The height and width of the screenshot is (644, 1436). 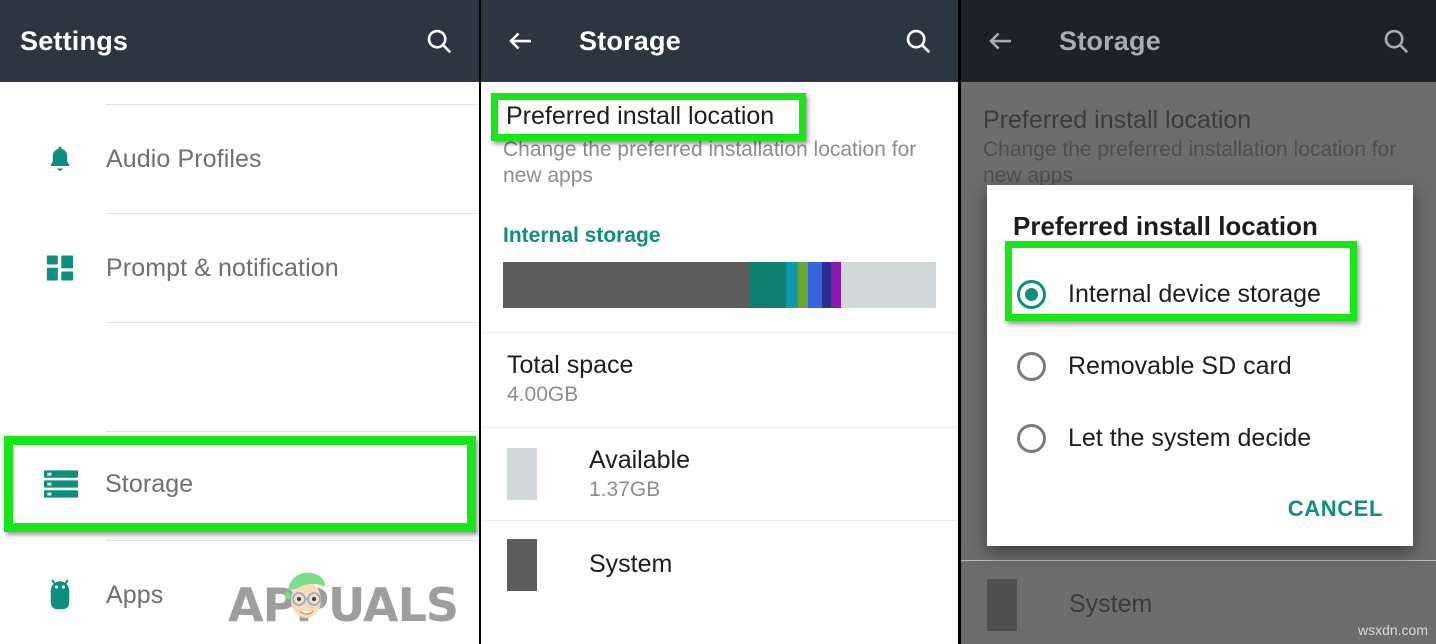 I want to click on storage-segment-system, so click(x=626, y=284).